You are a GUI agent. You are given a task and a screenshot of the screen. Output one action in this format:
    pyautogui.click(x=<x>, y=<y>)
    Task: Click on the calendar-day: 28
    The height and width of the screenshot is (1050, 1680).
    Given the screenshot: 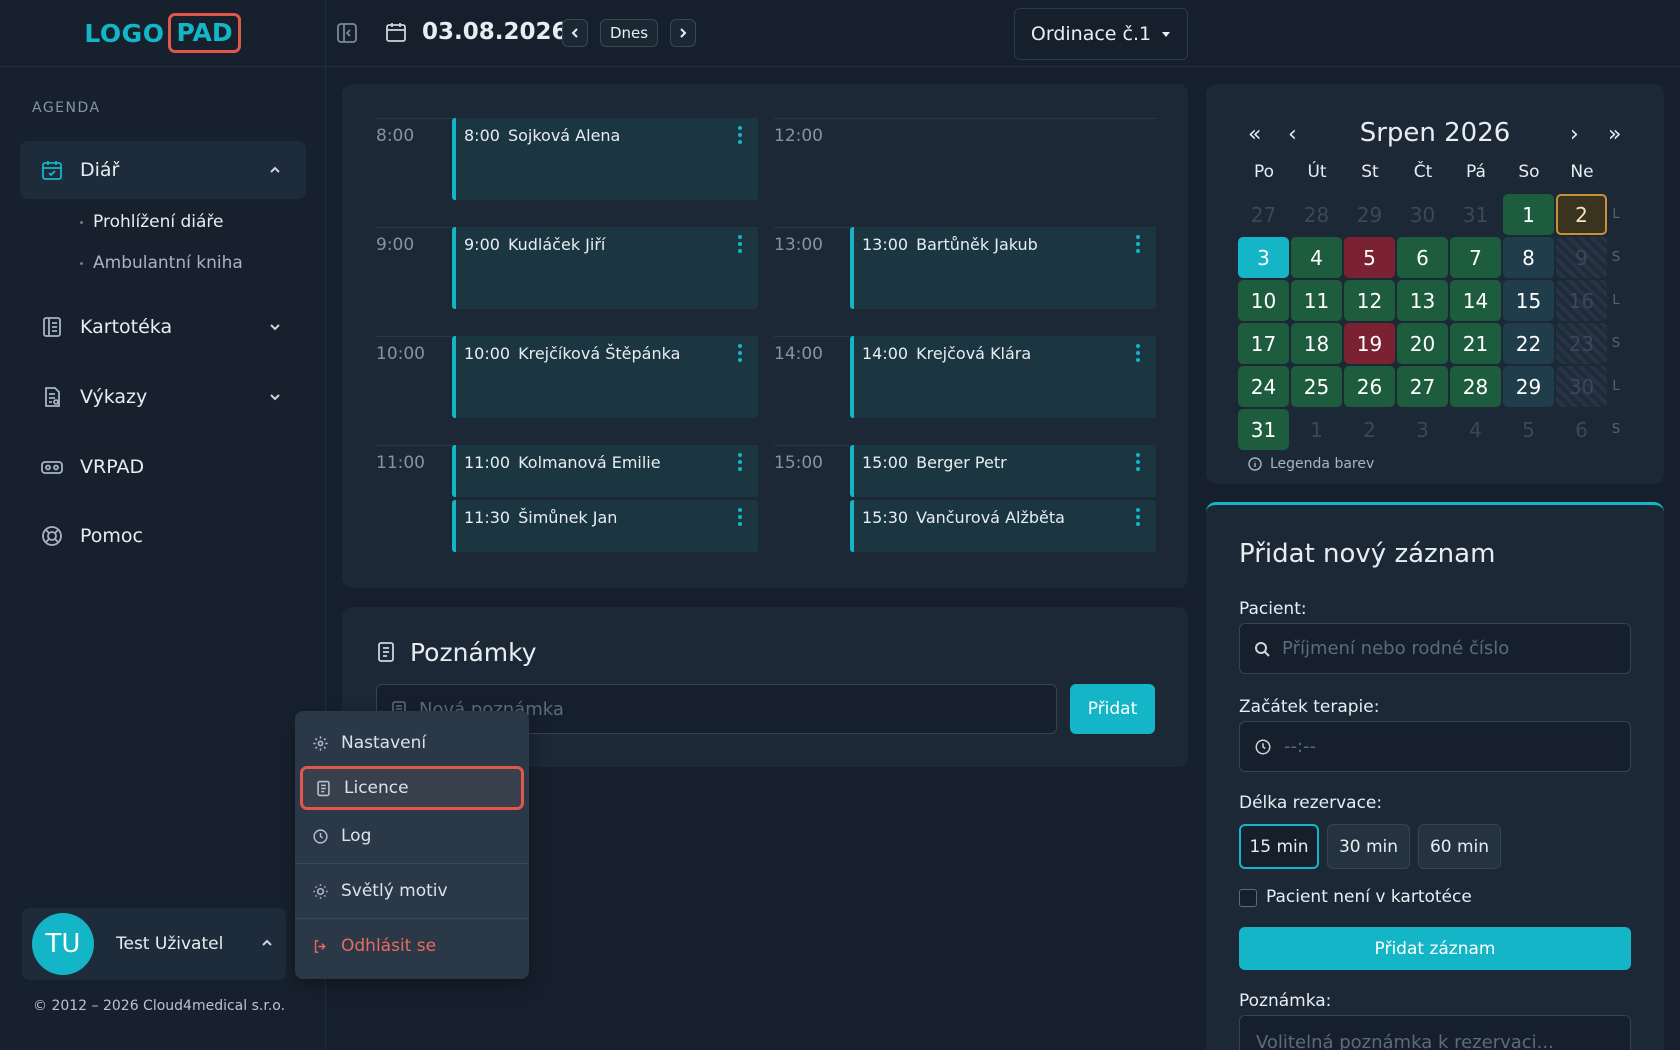 What is the action you would take?
    pyautogui.click(x=1475, y=386)
    